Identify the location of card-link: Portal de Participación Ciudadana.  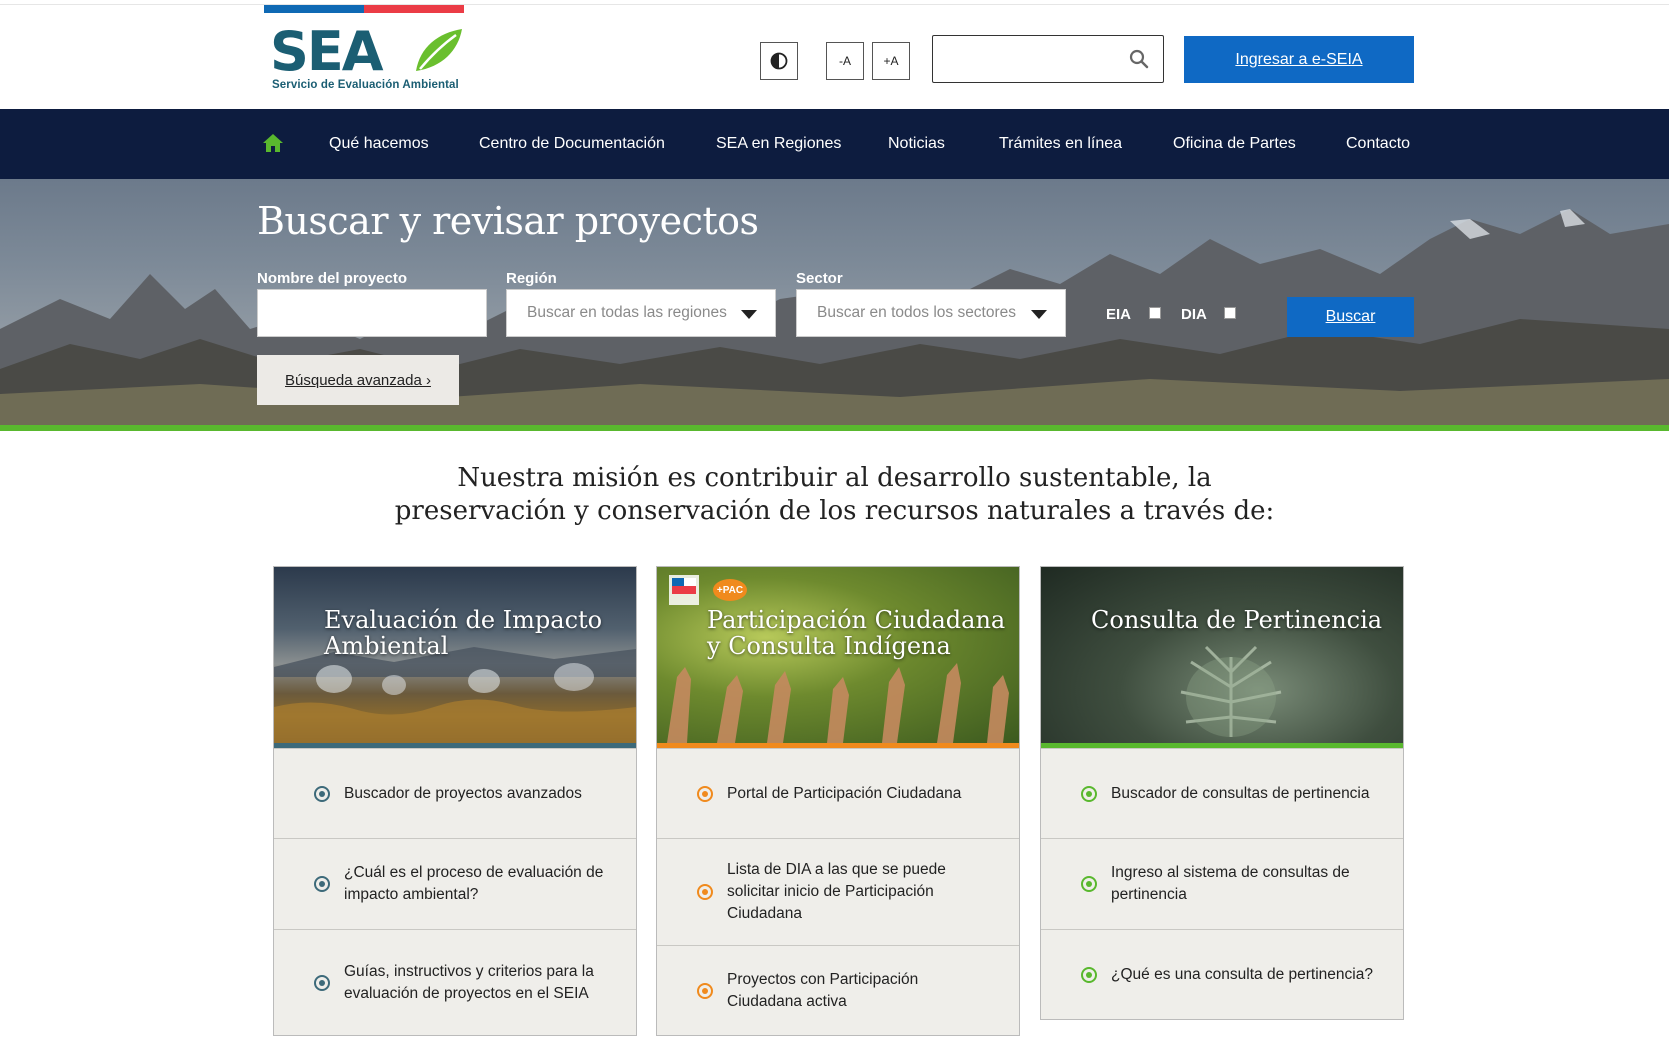
(838, 793).